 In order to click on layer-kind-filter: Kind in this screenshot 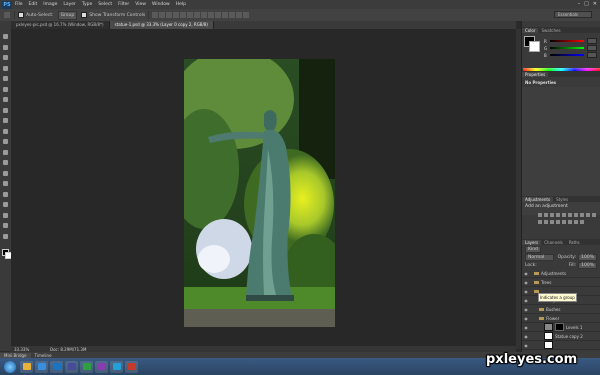, I will do `click(533, 249)`.